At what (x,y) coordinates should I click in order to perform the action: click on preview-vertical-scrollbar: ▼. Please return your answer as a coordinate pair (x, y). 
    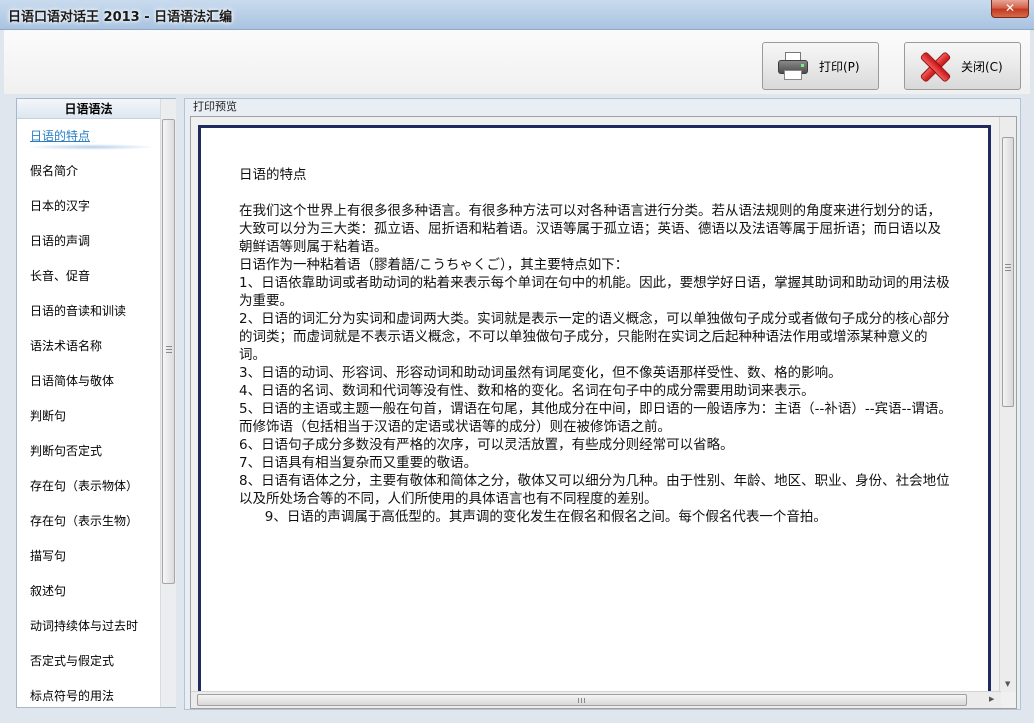
    Looking at the image, I should click on (1007, 404).